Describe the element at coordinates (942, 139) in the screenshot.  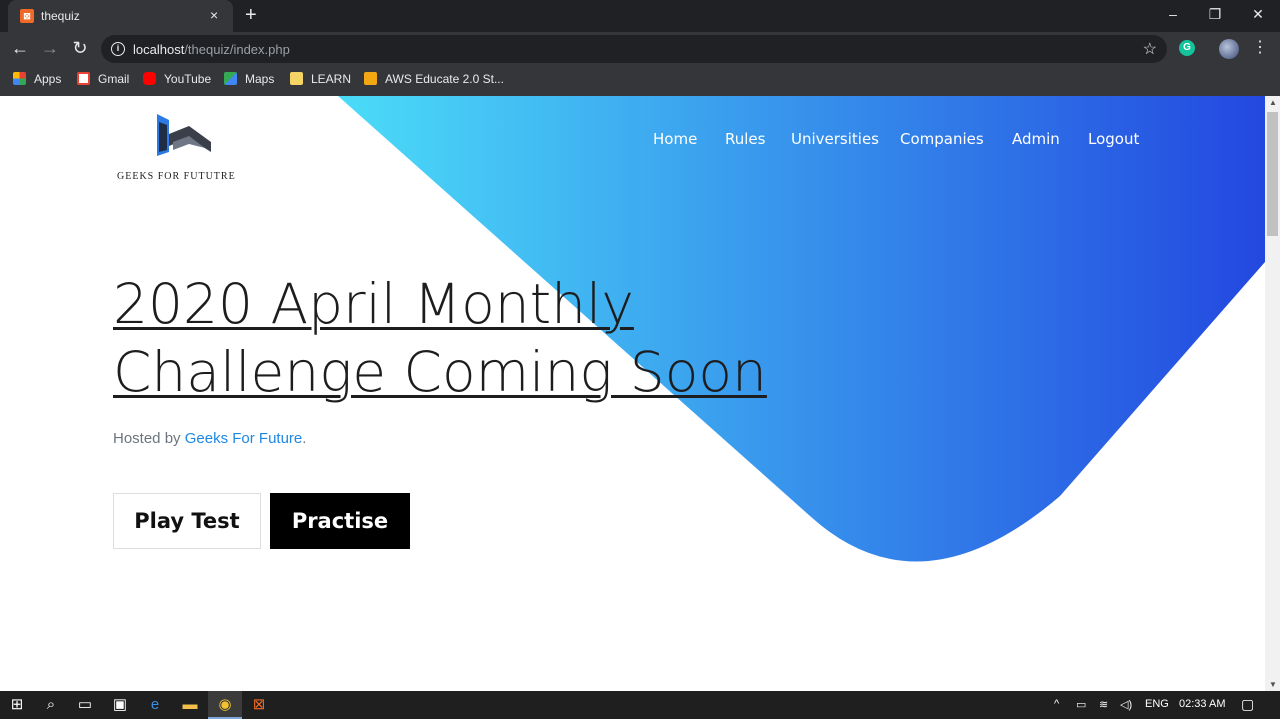
I see `nav-companies: Companies` at that location.